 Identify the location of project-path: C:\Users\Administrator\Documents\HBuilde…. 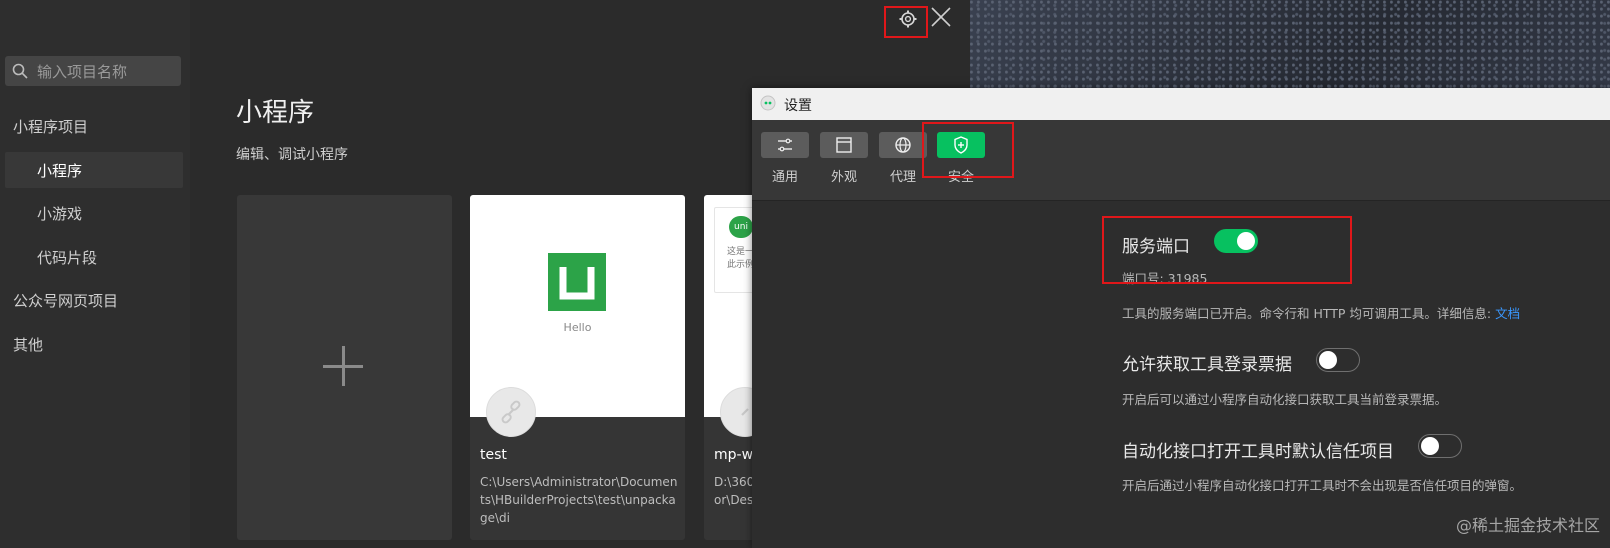
(579, 500).